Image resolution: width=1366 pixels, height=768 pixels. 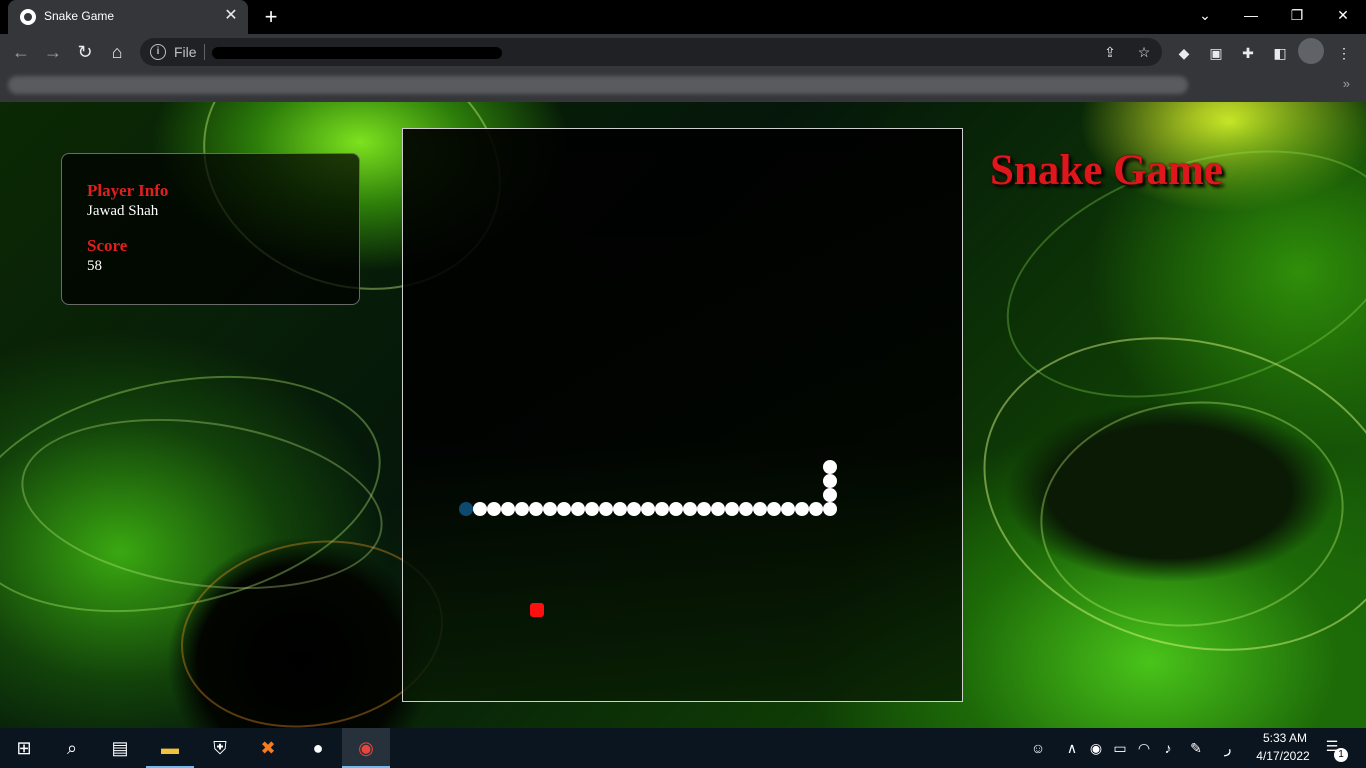 I want to click on wifi-icon: ◠, so click(x=1144, y=748).